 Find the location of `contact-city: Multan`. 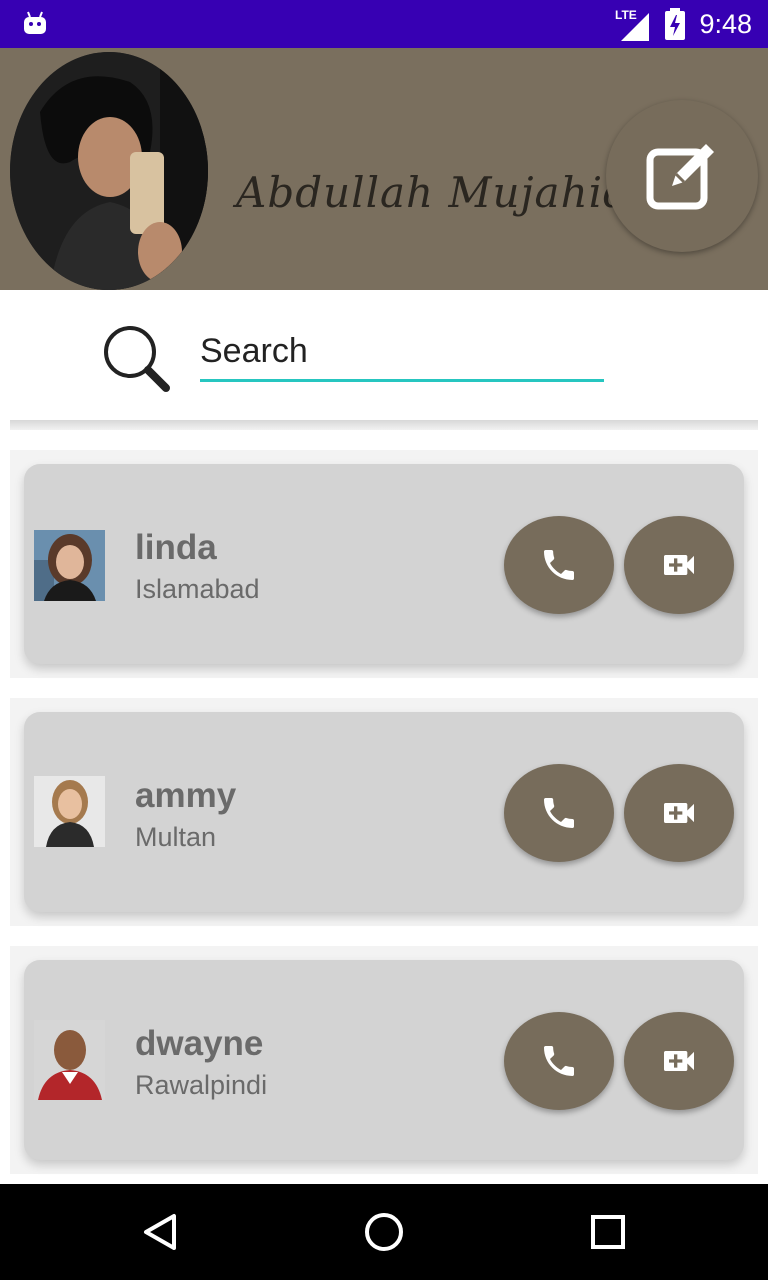

contact-city: Multan is located at coordinates (176, 837).